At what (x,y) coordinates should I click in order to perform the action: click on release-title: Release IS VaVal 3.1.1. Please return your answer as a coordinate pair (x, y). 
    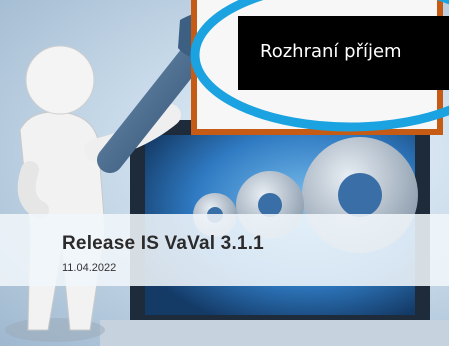
    Looking at the image, I should click on (163, 243).